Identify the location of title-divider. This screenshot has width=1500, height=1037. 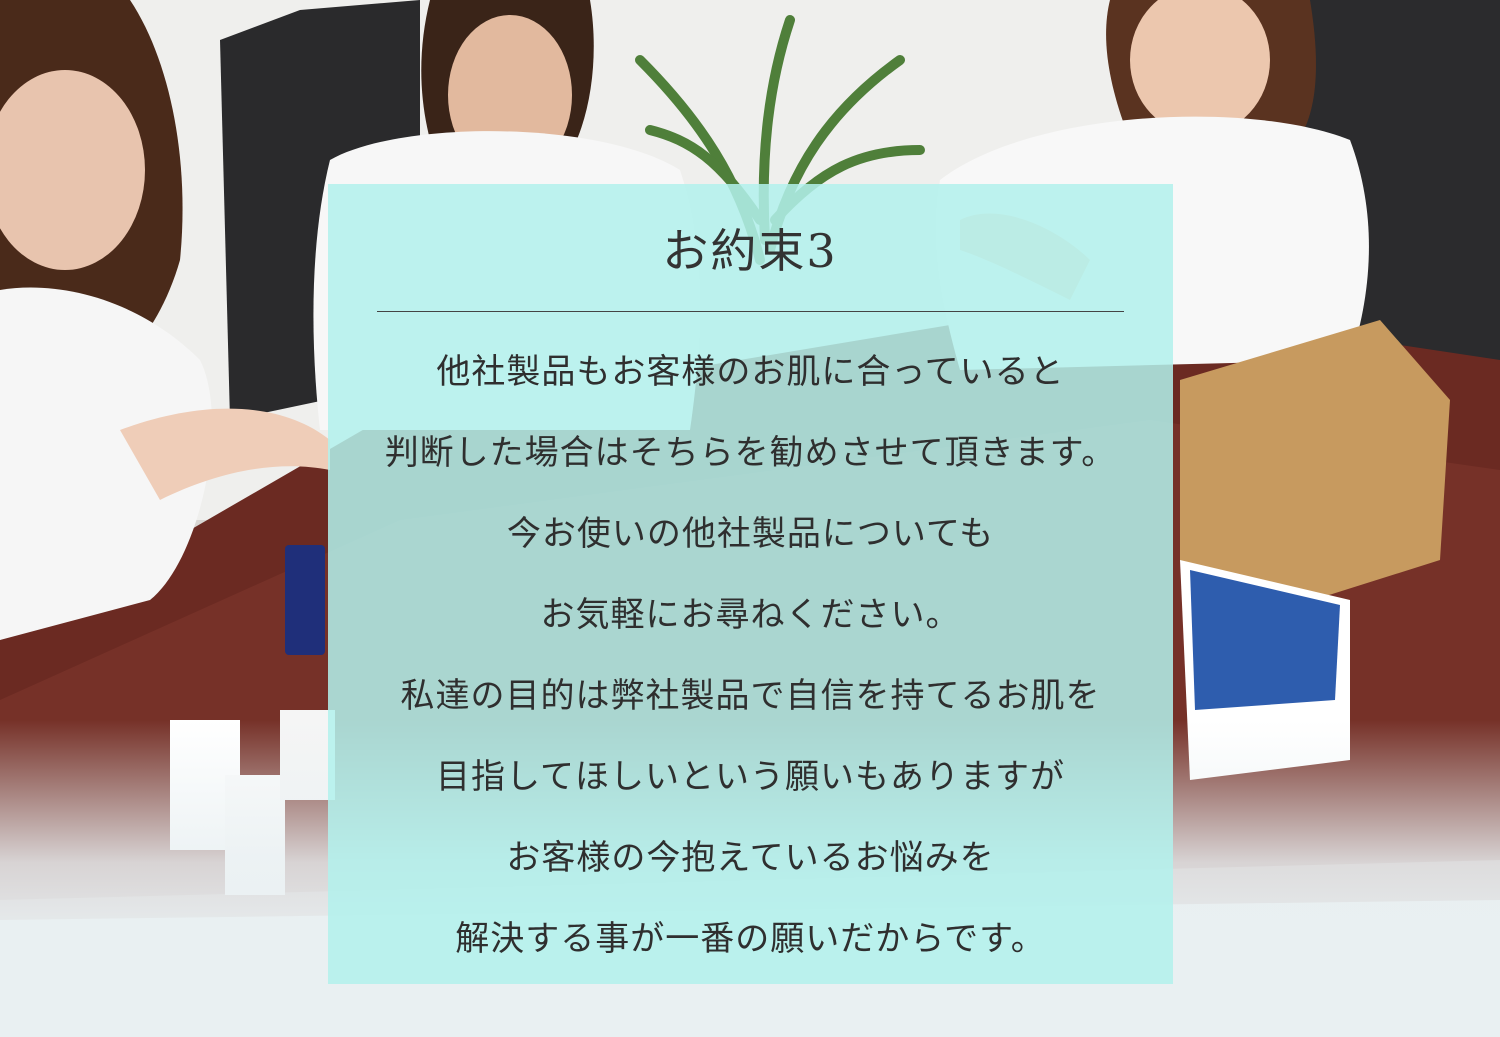
(750, 311).